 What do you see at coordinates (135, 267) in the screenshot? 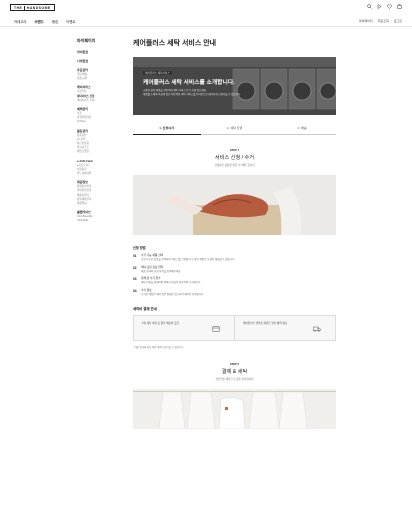
I see `apply-step-number: 02` at bounding box center [135, 267].